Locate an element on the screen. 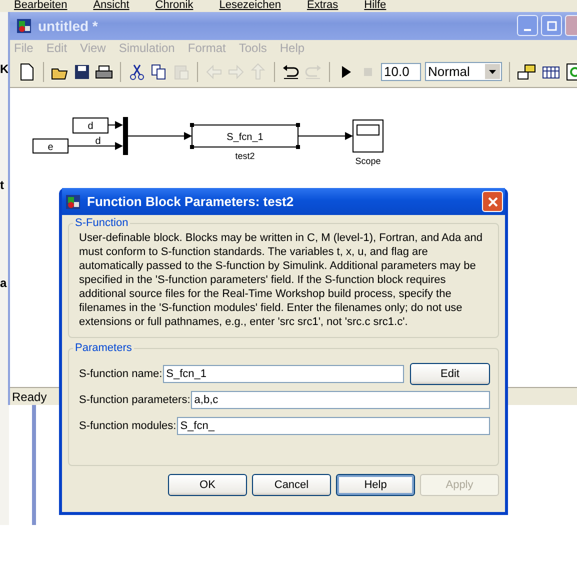  edit-button: Edit is located at coordinates (450, 373).